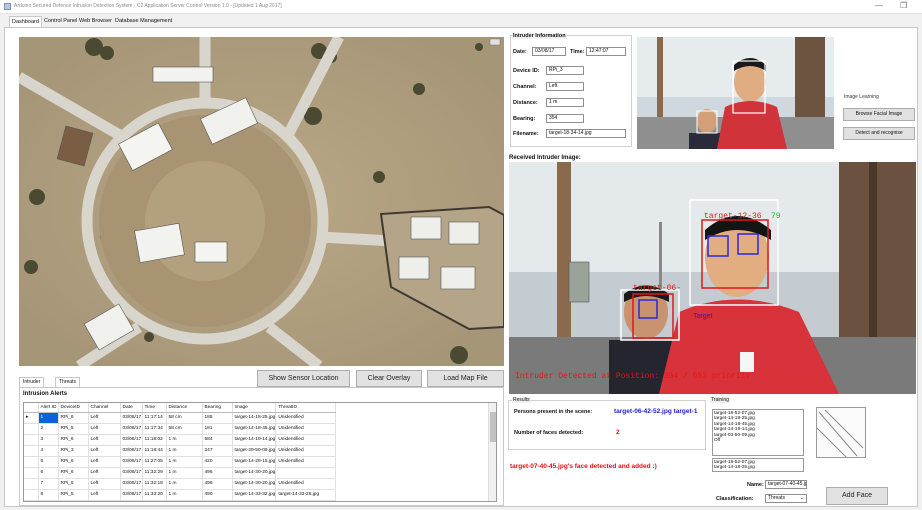  What do you see at coordinates (217, 429) in the screenshot?
I see `table-cell: 181` at bounding box center [217, 429].